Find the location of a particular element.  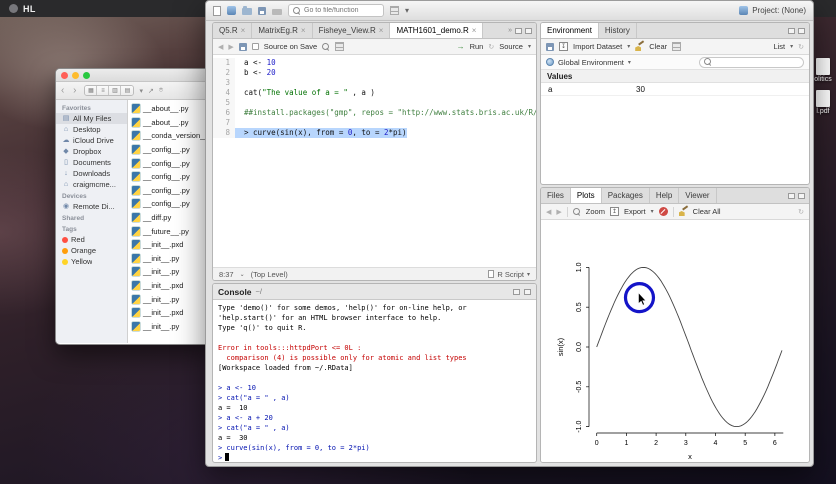

environment-searchbox is located at coordinates (751, 62).